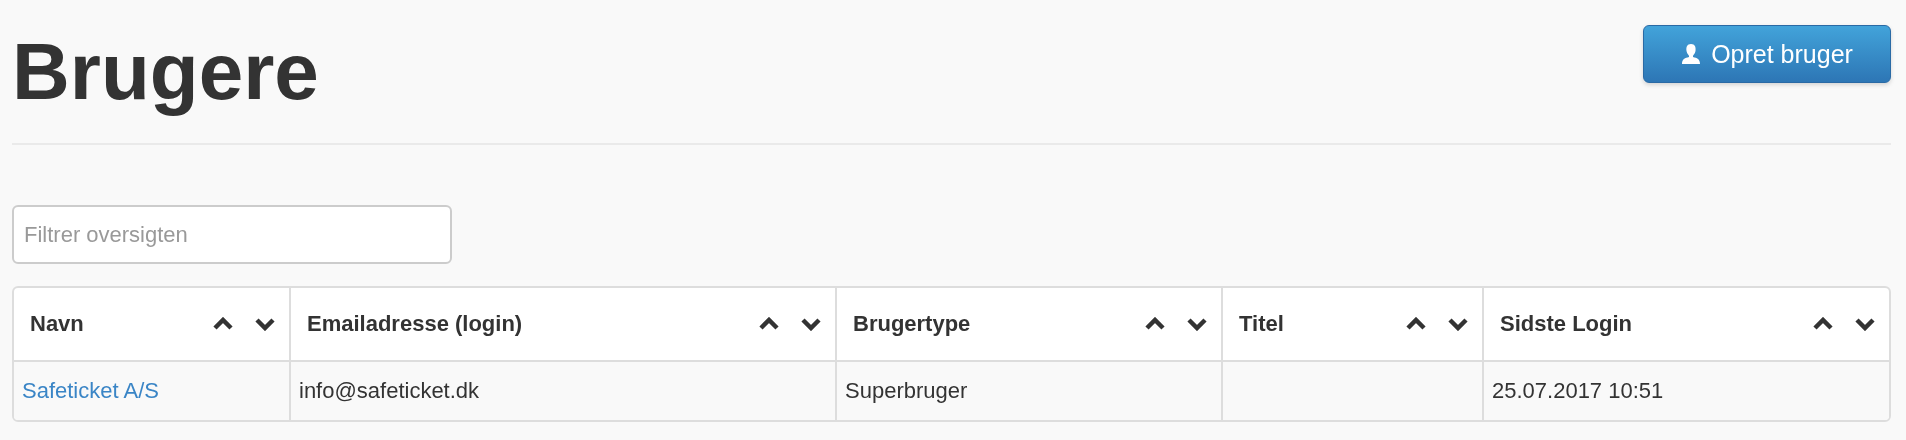 The width and height of the screenshot is (1906, 440). I want to click on create-user-button: Opret bruger, so click(1767, 54).